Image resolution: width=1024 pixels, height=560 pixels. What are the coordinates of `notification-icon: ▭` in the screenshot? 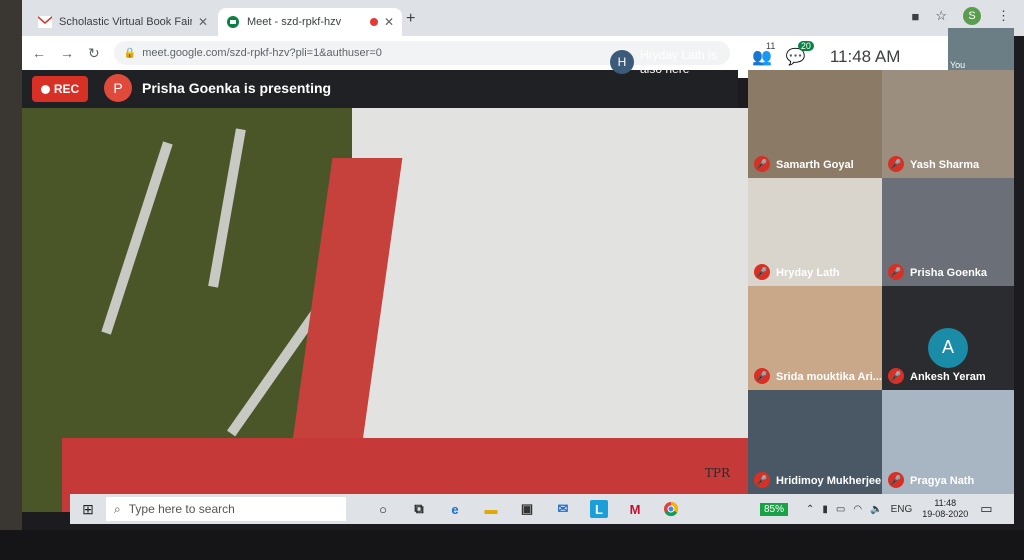 It's located at (986, 509).